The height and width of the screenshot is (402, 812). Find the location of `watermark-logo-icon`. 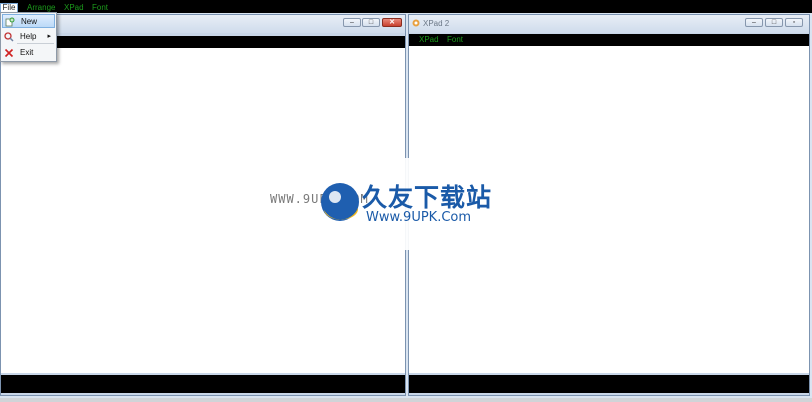

watermark-logo-icon is located at coordinates (340, 202).